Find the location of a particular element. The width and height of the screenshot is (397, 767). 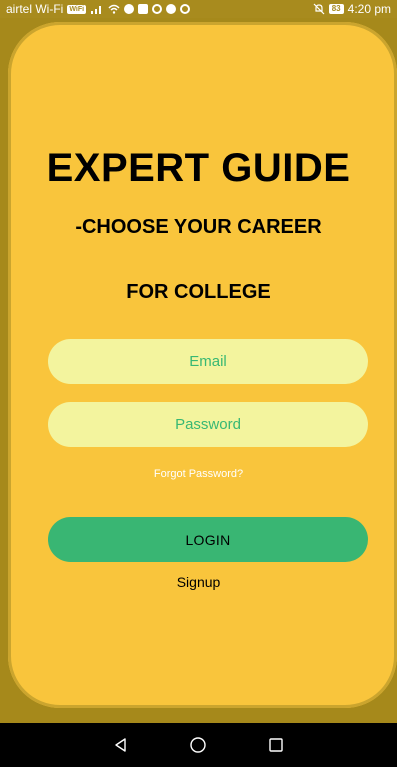

status-right: 83 4:20 pm is located at coordinates (352, 9).